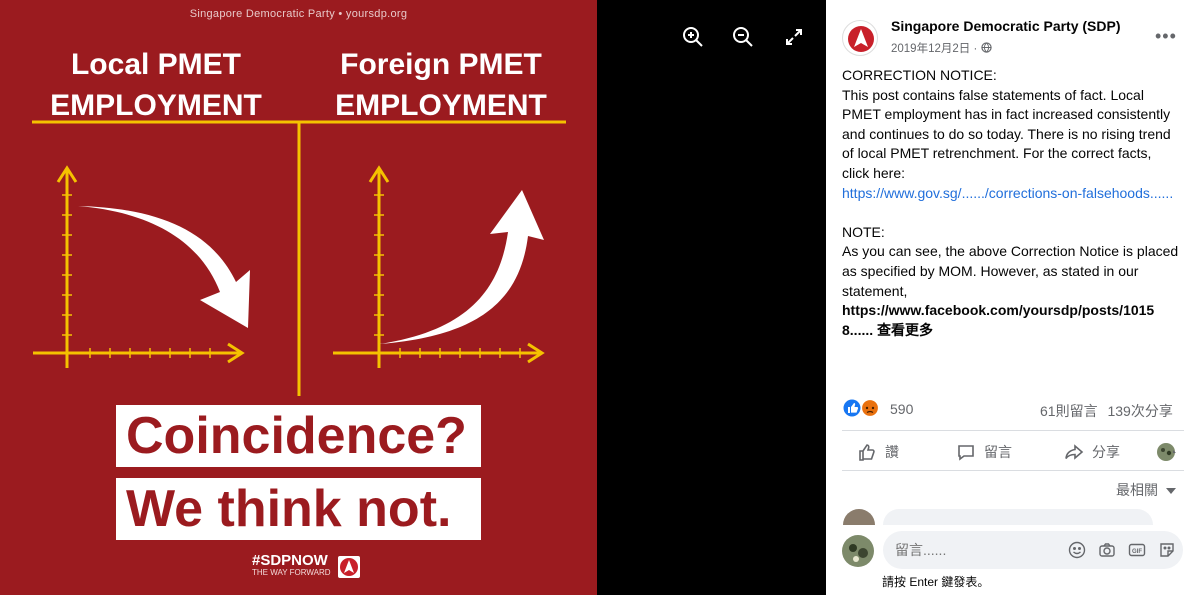 This screenshot has height=595, width=1200. I want to click on sdp-logo-icon, so click(349, 567).